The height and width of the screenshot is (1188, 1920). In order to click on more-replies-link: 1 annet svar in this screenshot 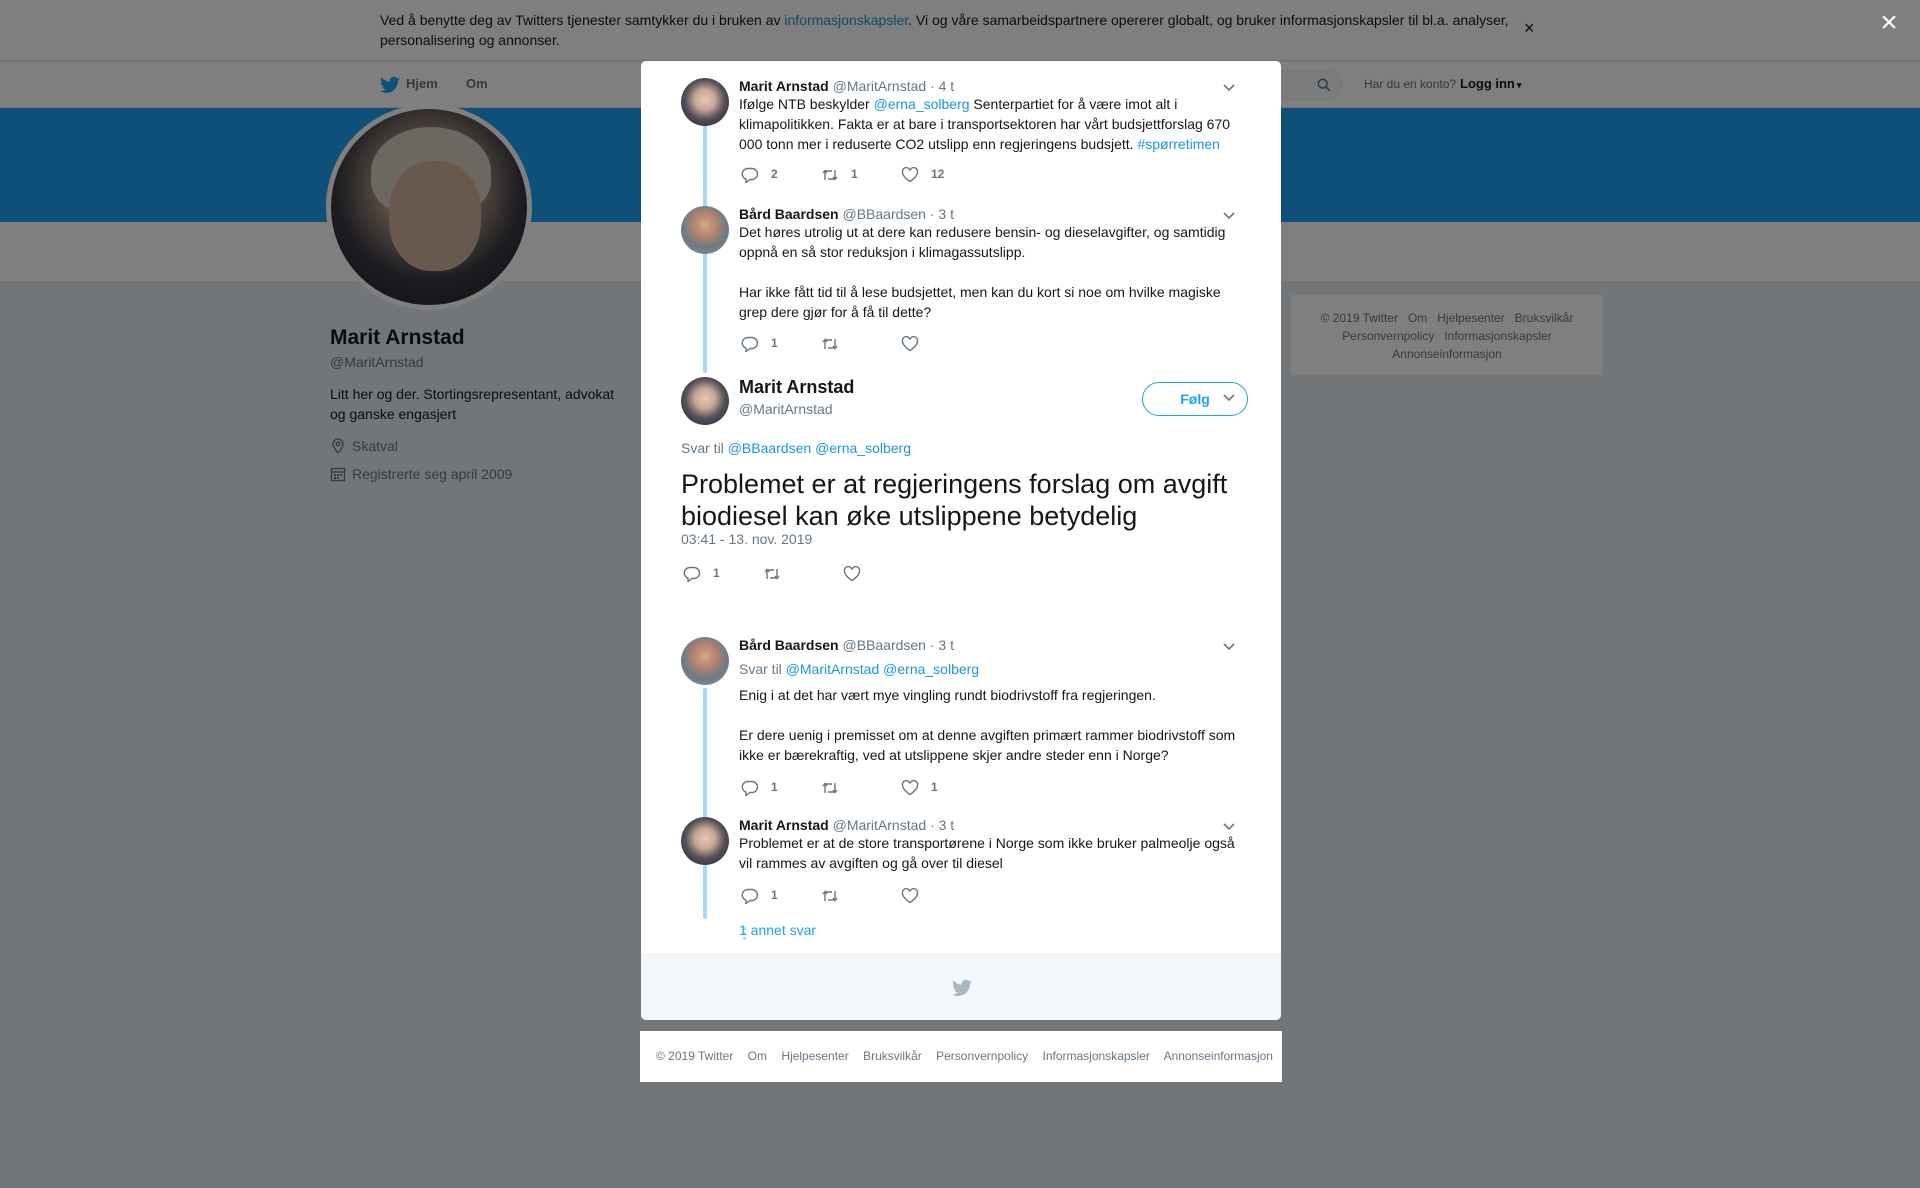, I will do `click(777, 930)`.